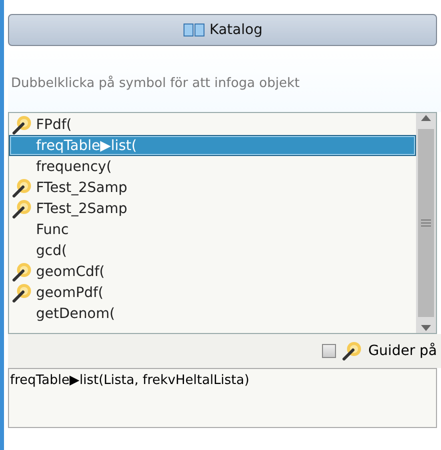  I want to click on catalog-item: getDenom(, so click(212, 313).